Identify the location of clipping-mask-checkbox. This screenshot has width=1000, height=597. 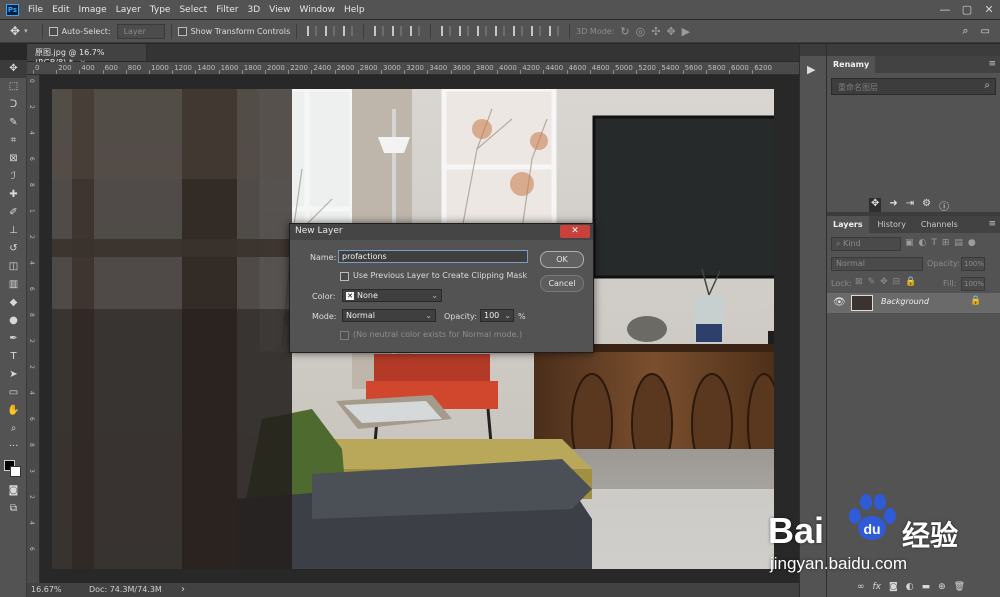
(344, 276).